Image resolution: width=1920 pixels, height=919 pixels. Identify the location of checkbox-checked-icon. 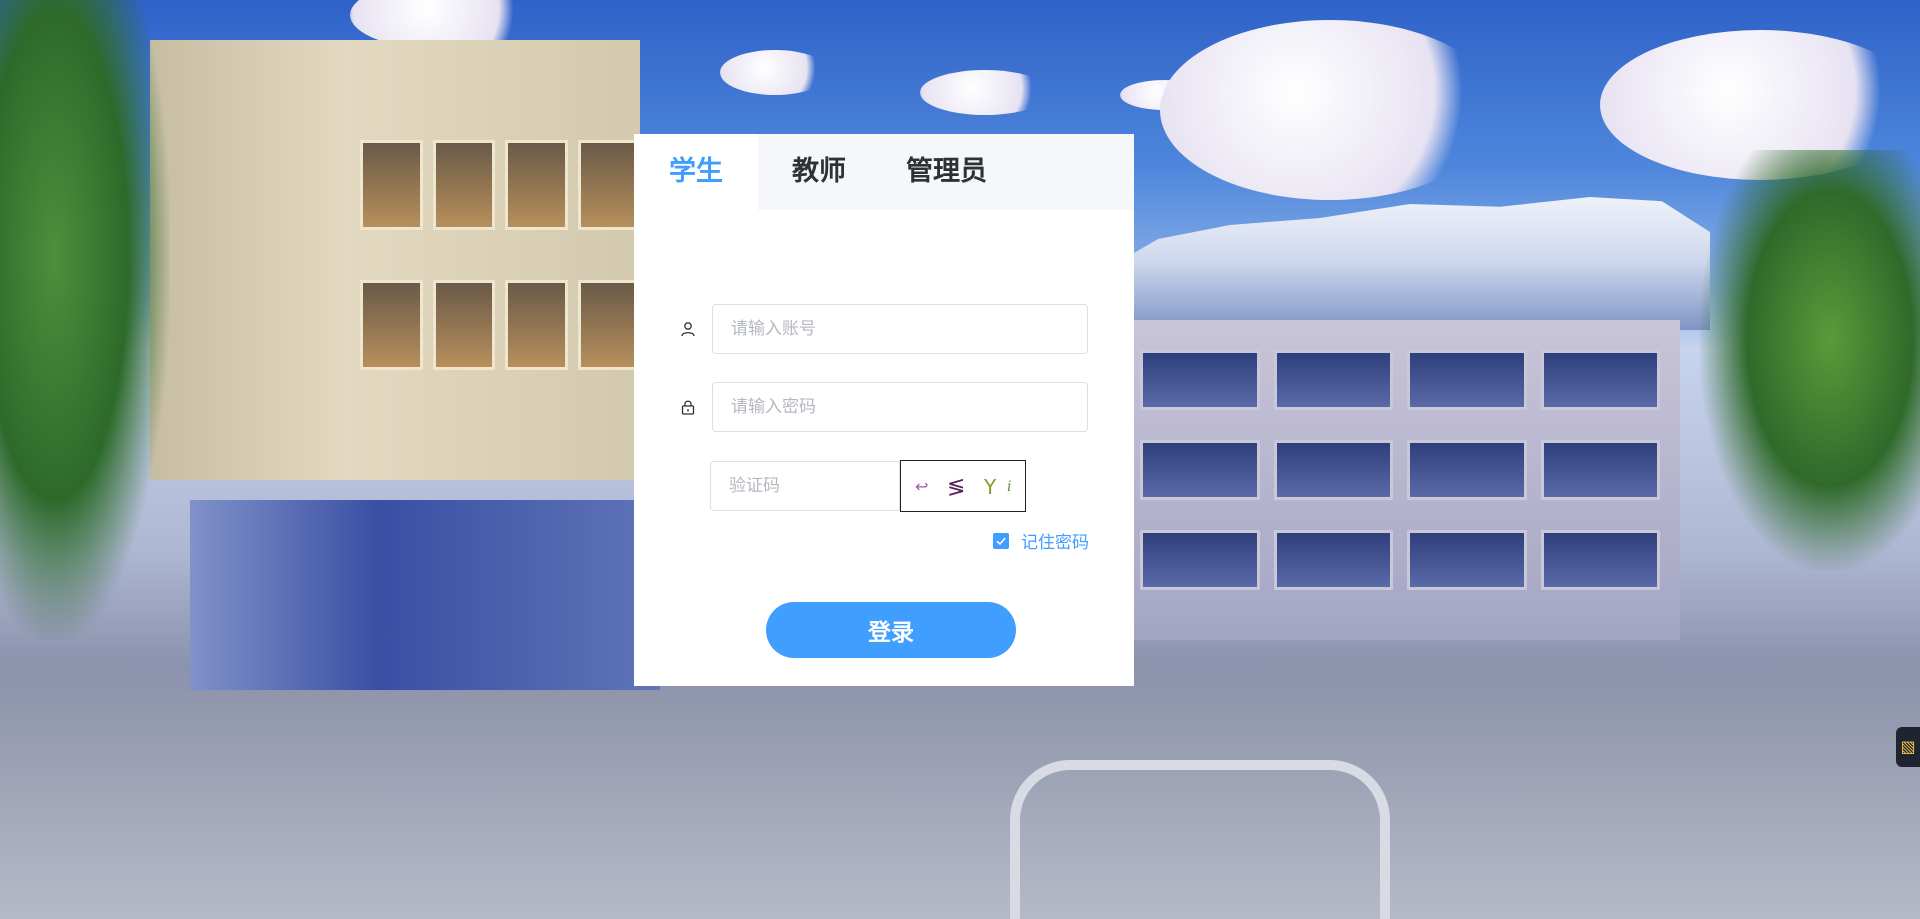
(1001, 540).